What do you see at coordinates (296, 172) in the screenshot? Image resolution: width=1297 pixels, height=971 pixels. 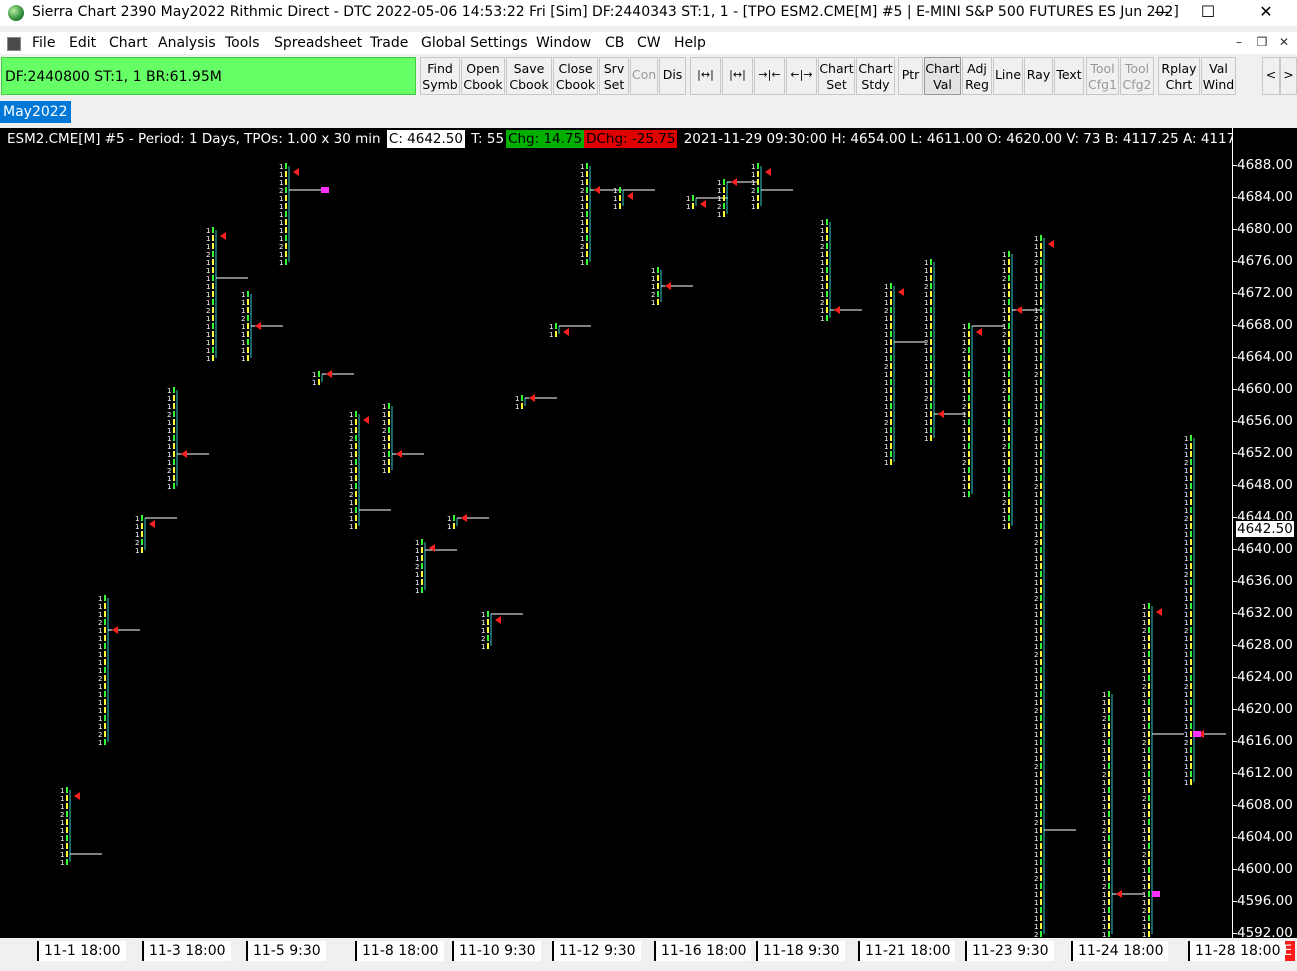 I see `close-arrow-marker` at bounding box center [296, 172].